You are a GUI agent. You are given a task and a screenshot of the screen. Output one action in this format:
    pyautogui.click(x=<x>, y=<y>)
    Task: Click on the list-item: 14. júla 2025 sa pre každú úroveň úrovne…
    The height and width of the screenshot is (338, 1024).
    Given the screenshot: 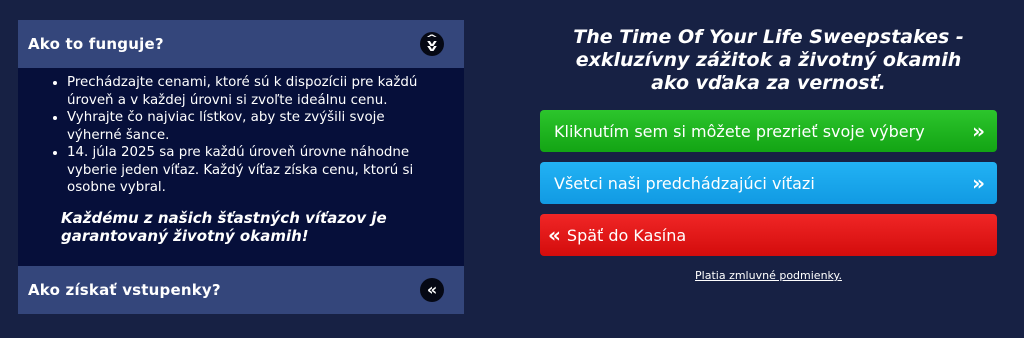 What is the action you would take?
    pyautogui.click(x=245, y=170)
    